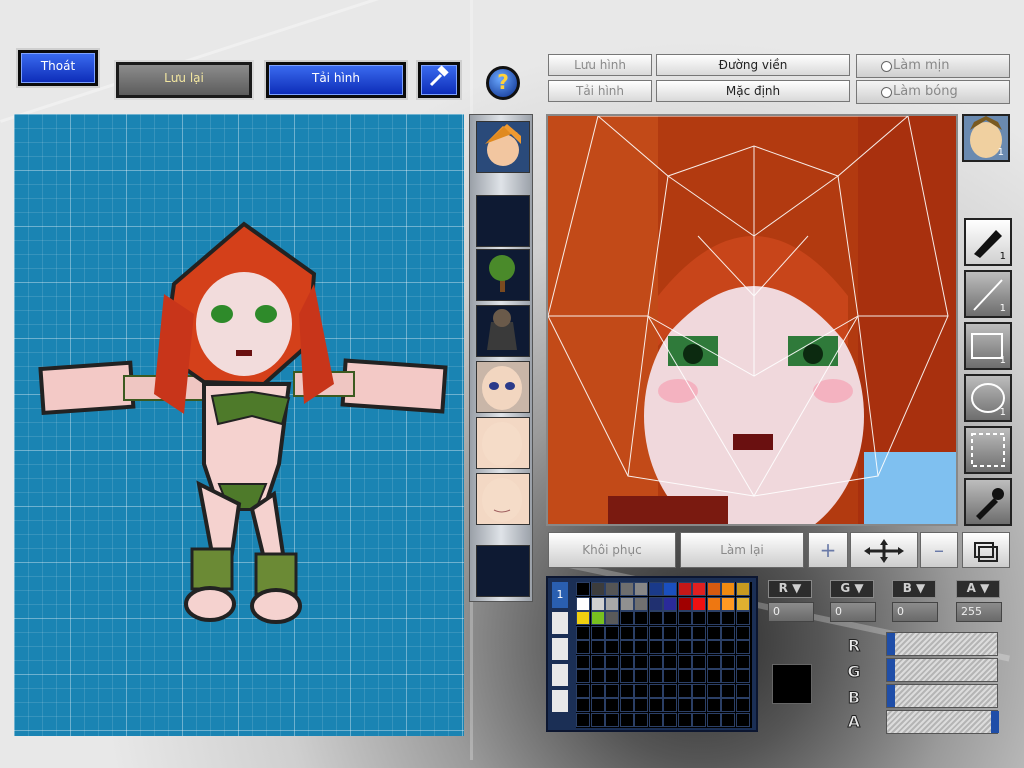 The width and height of the screenshot is (1024, 768). I want to click on shade-radio, so click(886, 92).